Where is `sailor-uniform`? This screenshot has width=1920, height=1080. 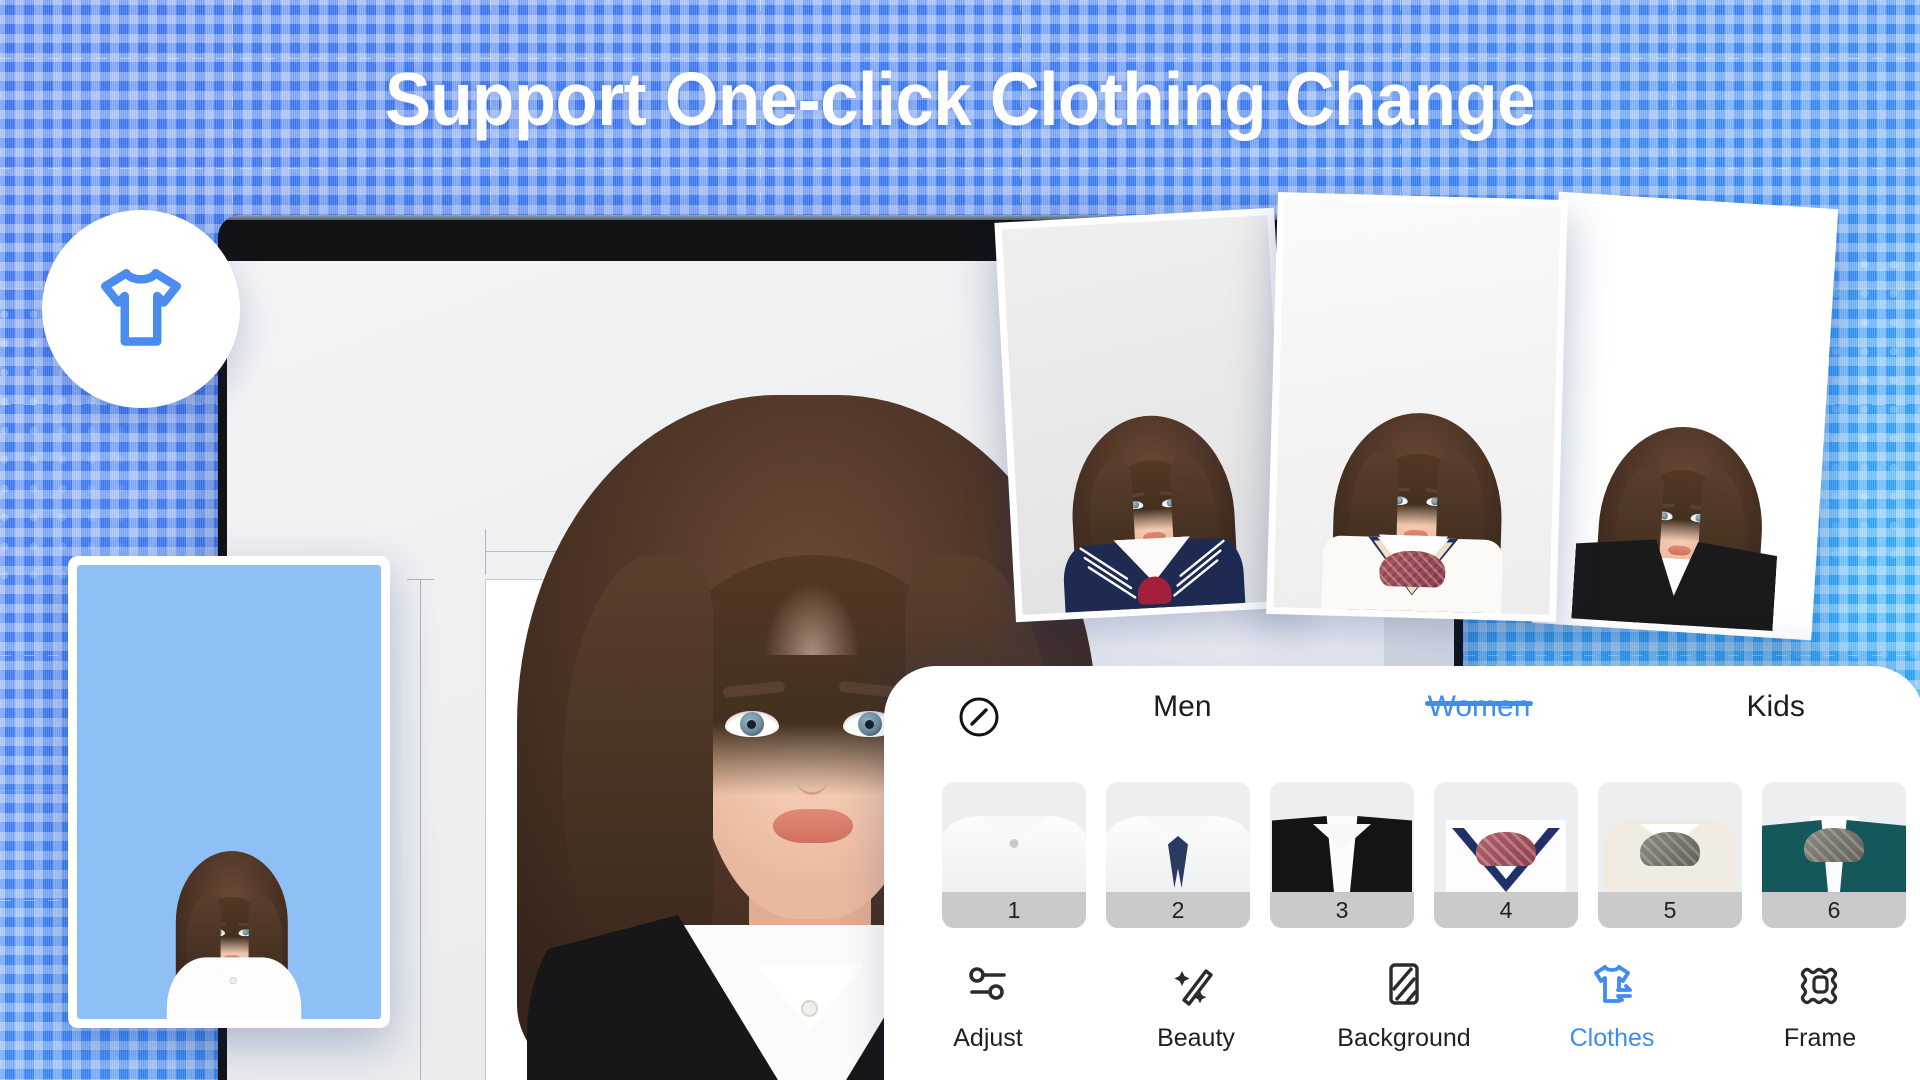 sailor-uniform is located at coordinates (1153, 576).